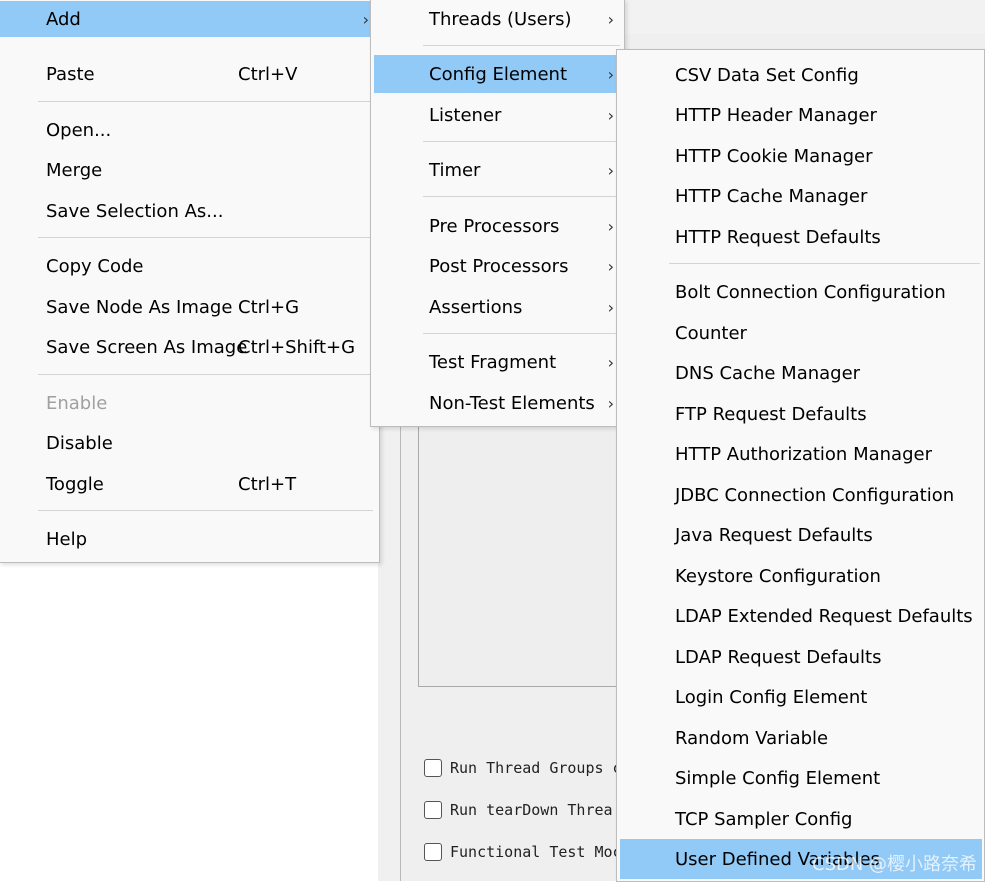 The width and height of the screenshot is (985, 882). What do you see at coordinates (497, 362) in the screenshot?
I see `submenu-item-test-fragment: Test Fragment ›` at bounding box center [497, 362].